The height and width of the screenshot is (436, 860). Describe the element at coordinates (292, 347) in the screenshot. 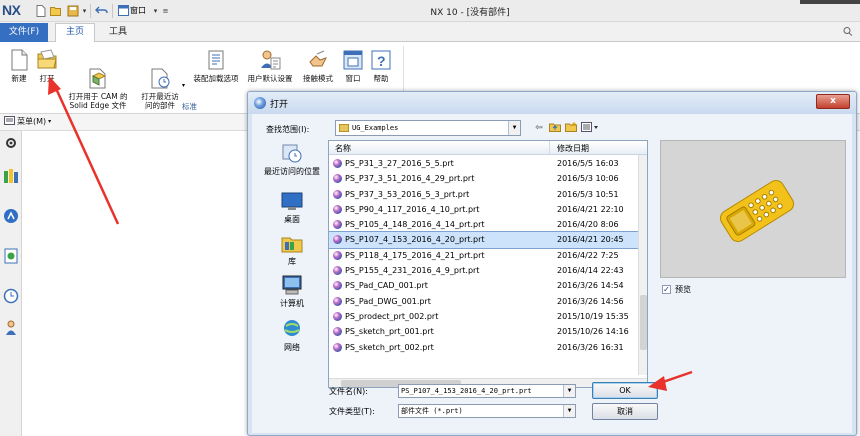

I see `place-label: 网络` at that location.